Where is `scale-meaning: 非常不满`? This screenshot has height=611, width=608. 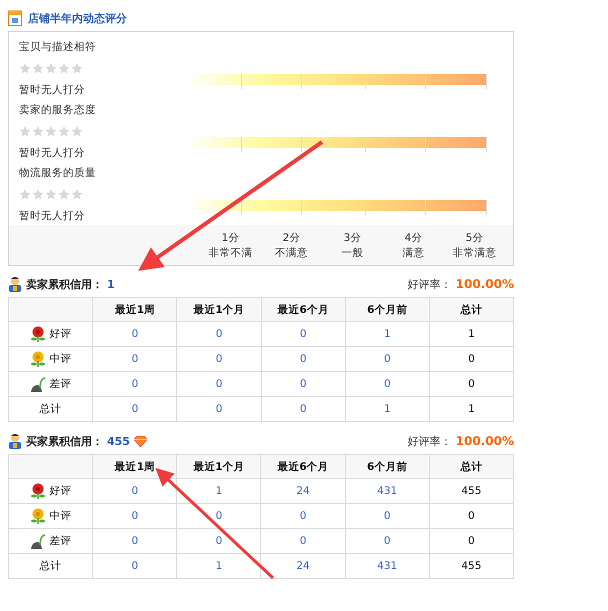 scale-meaning: 非常不满 is located at coordinates (230, 253).